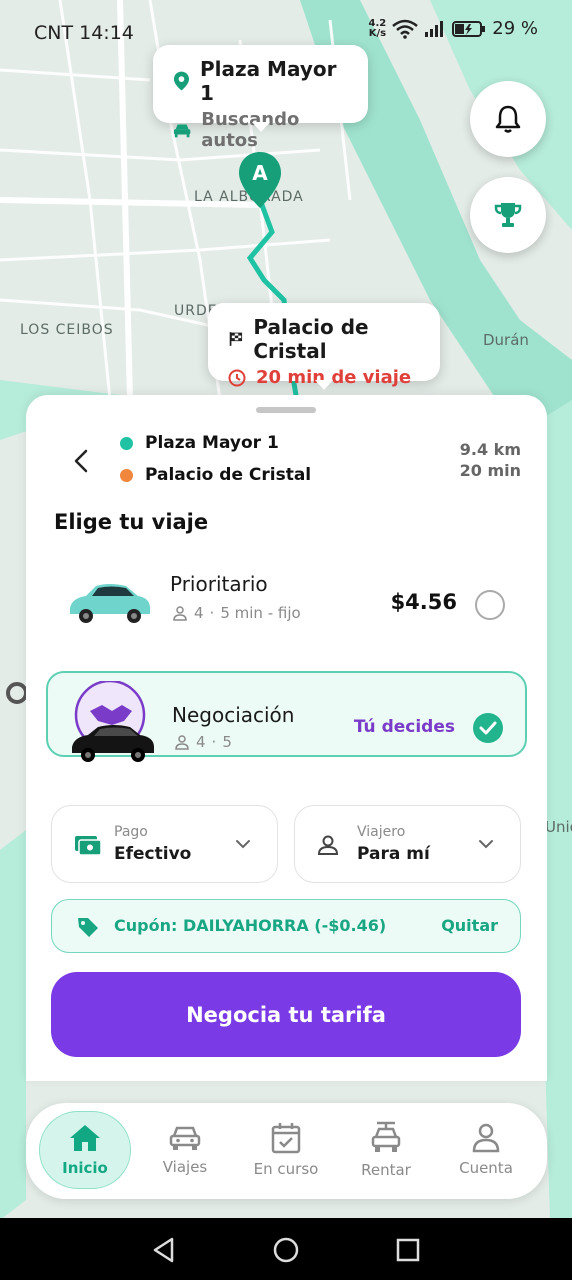  What do you see at coordinates (558, 827) in the screenshot?
I see `map-label-union: Unio` at bounding box center [558, 827].